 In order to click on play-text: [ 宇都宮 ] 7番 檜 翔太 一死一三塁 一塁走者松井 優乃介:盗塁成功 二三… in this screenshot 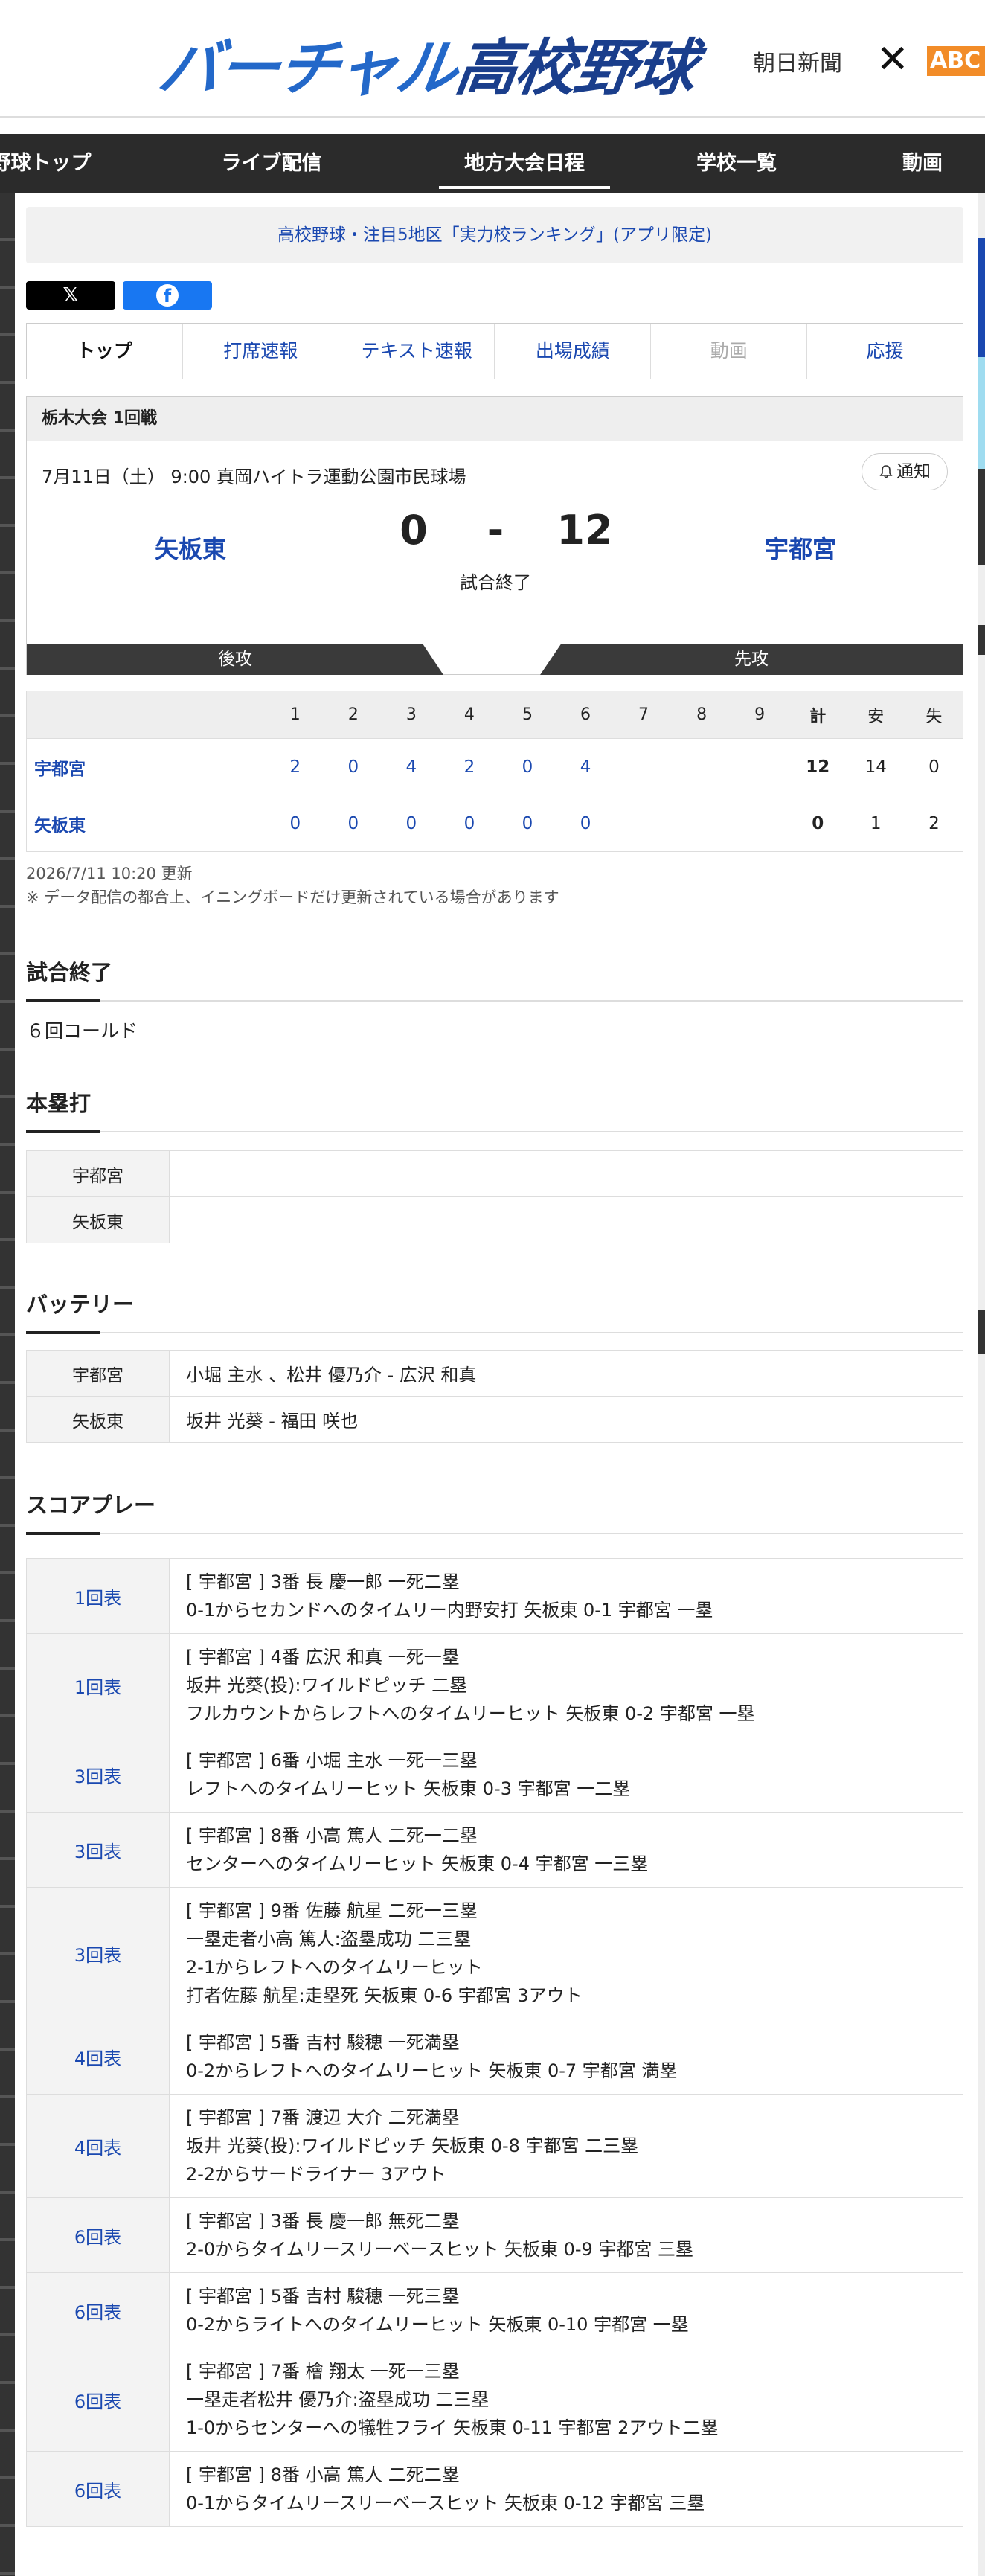, I will do `click(566, 2400)`.